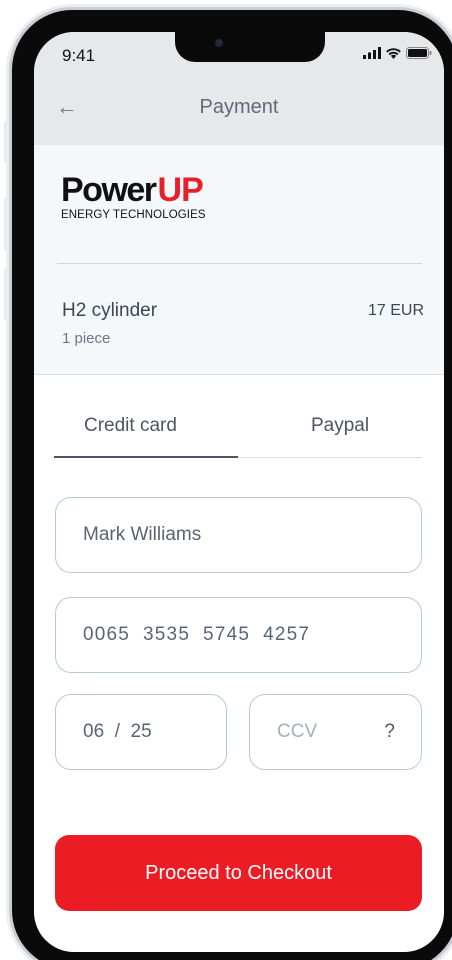 The width and height of the screenshot is (452, 960). I want to click on powerup-logo: Power UP ENERGY TECHNOLOGIES, so click(133, 197).